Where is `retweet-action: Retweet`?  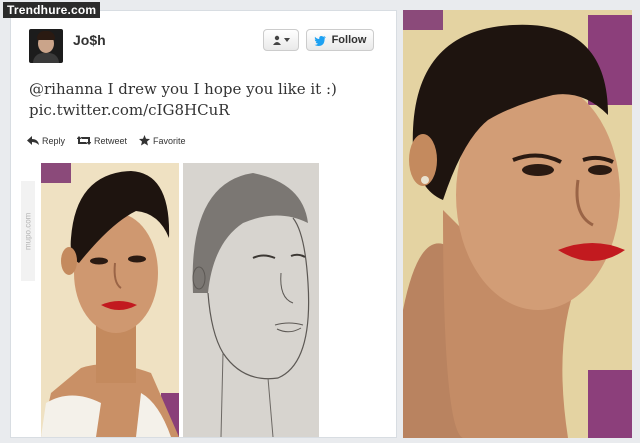 retweet-action: Retweet is located at coordinates (102, 141).